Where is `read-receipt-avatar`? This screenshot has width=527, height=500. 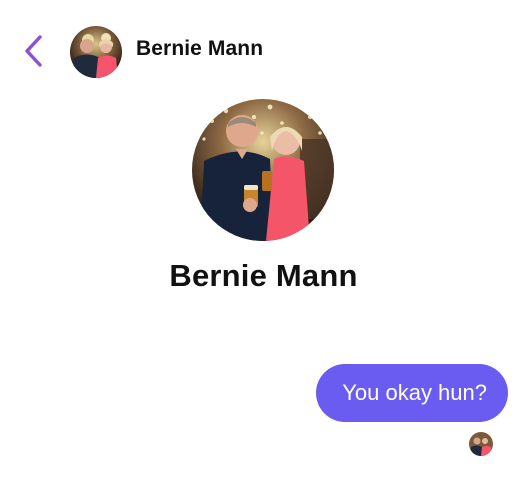 read-receipt-avatar is located at coordinates (481, 444).